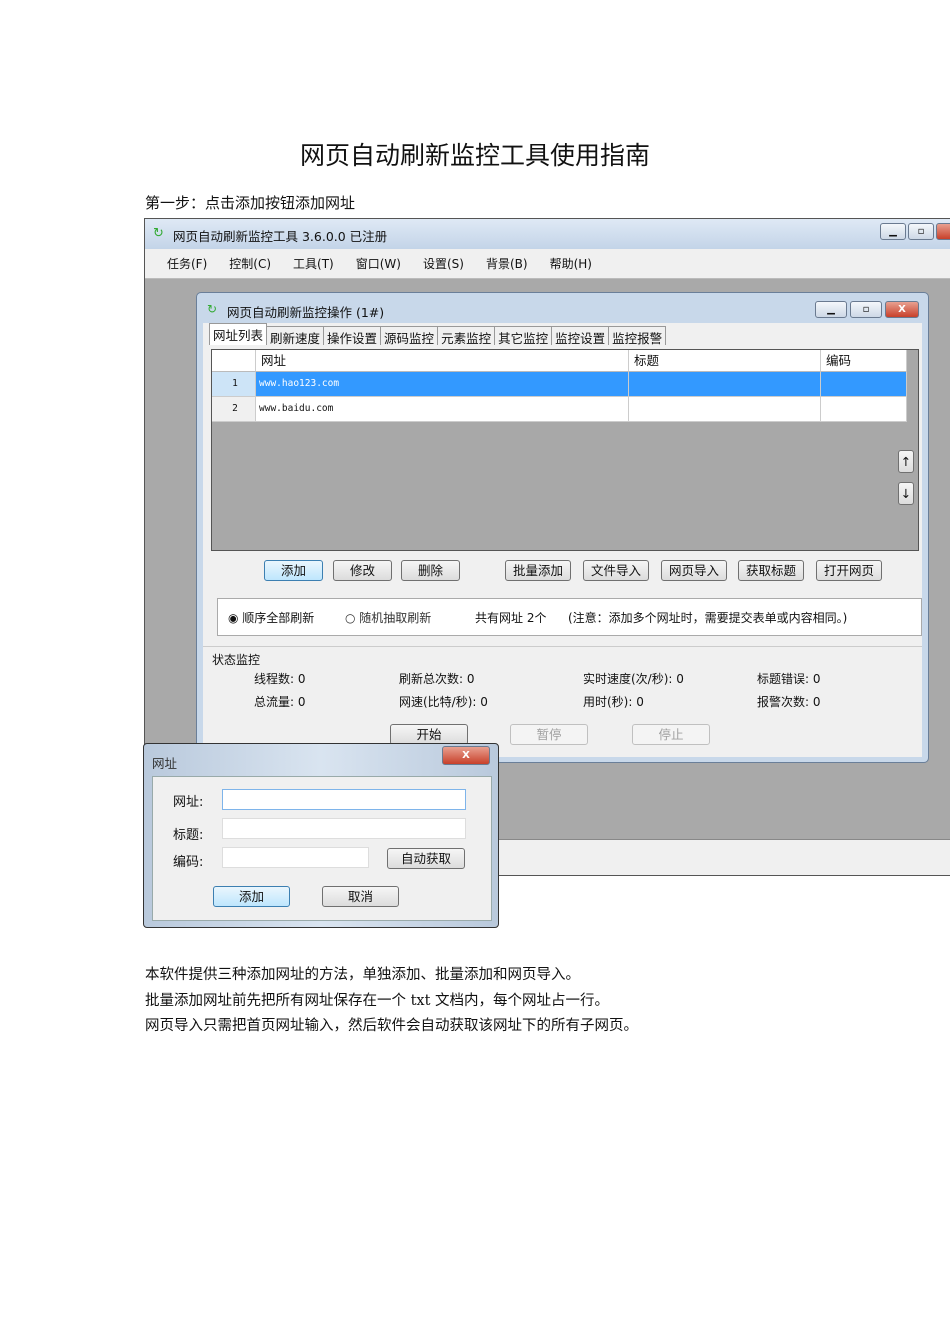 This screenshot has height=1344, width=950. I want to click on url-count: 共有网址 2个, so click(511, 618).